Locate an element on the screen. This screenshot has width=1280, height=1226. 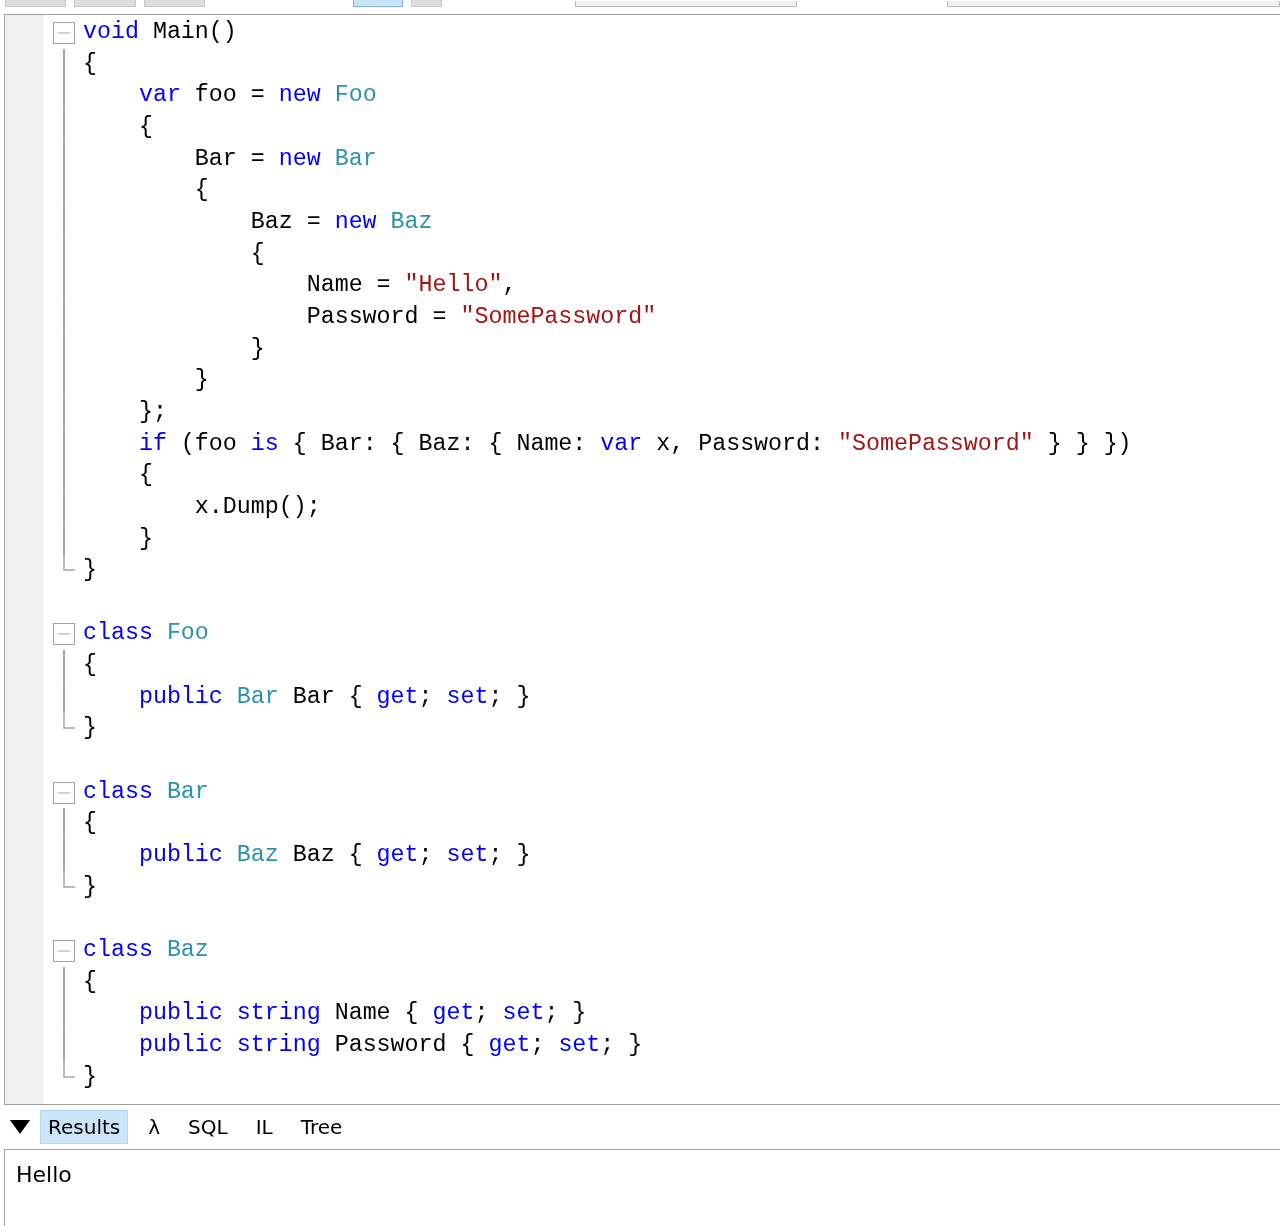
code-line: class Foo is located at coordinates (146, 633).